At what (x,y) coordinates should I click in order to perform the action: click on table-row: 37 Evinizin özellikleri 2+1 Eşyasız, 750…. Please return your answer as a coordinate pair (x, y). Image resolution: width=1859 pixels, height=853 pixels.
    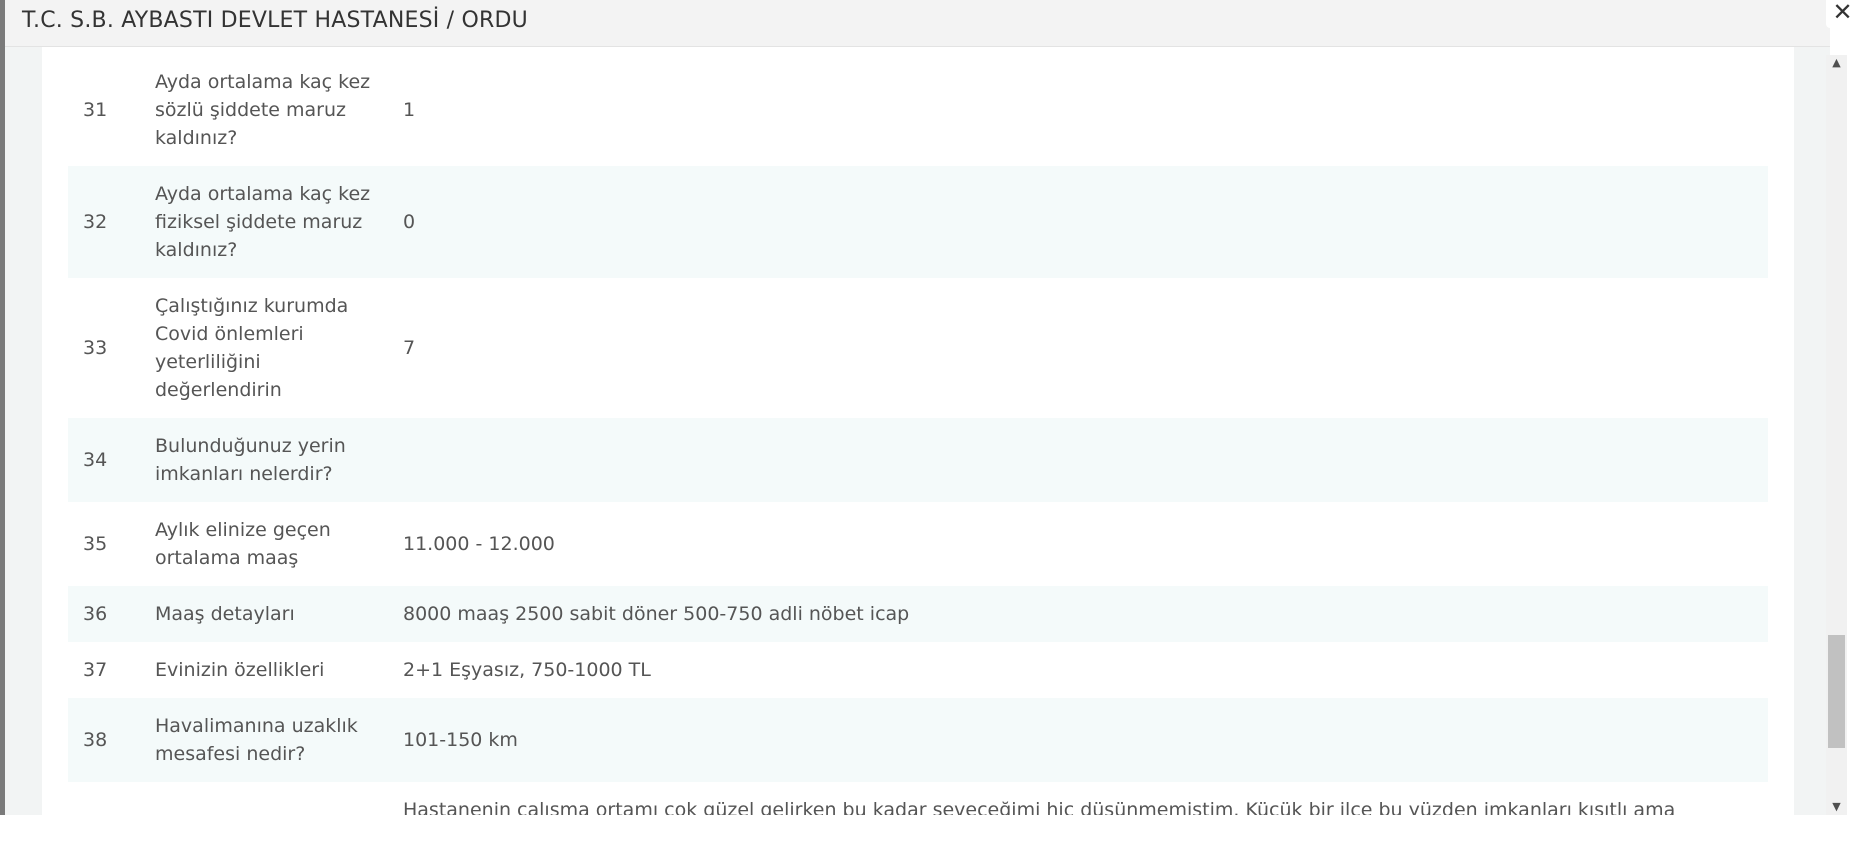
    Looking at the image, I should click on (918, 670).